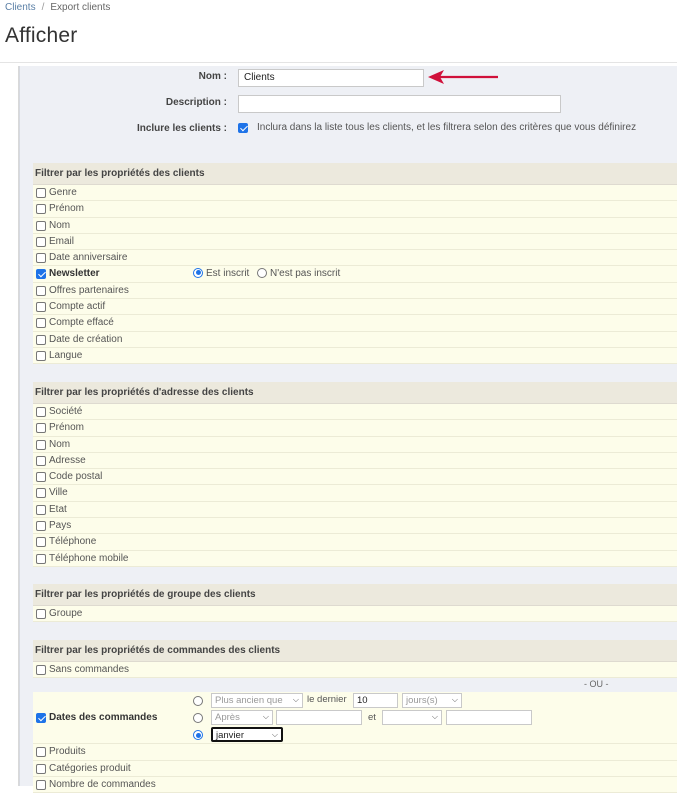 This screenshot has width=677, height=793. What do you see at coordinates (66, 411) in the screenshot?
I see `filter-label: Société` at bounding box center [66, 411].